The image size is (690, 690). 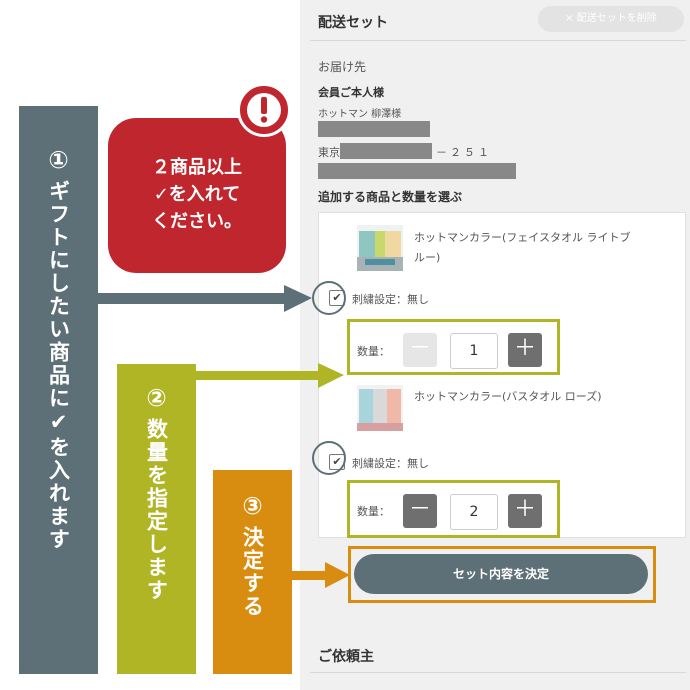 I want to click on step1-text: ギフトにしたい商品に✔を入れます, so click(x=58, y=365).